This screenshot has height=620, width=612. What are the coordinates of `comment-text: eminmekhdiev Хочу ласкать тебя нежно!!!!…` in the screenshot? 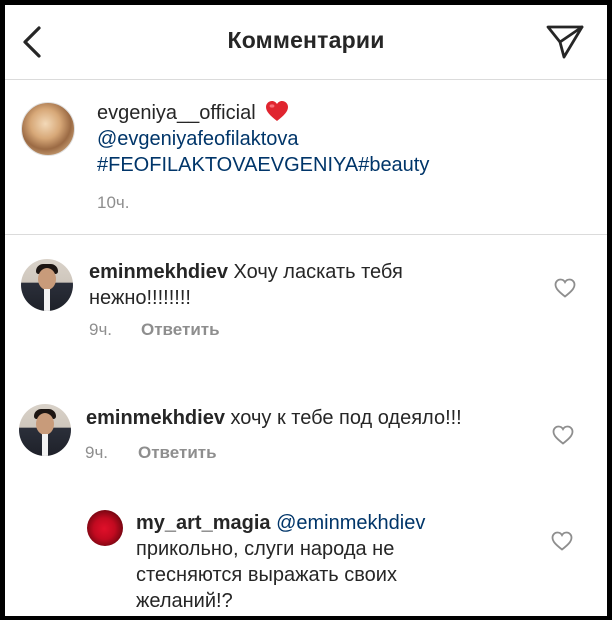 It's located at (246, 285).